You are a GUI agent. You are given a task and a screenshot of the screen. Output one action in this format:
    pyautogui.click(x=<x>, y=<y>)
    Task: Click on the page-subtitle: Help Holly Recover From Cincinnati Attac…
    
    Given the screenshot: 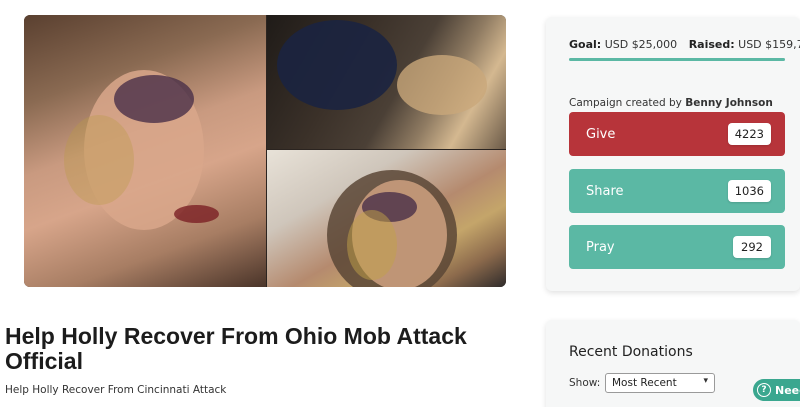 What is the action you would take?
    pyautogui.click(x=116, y=390)
    